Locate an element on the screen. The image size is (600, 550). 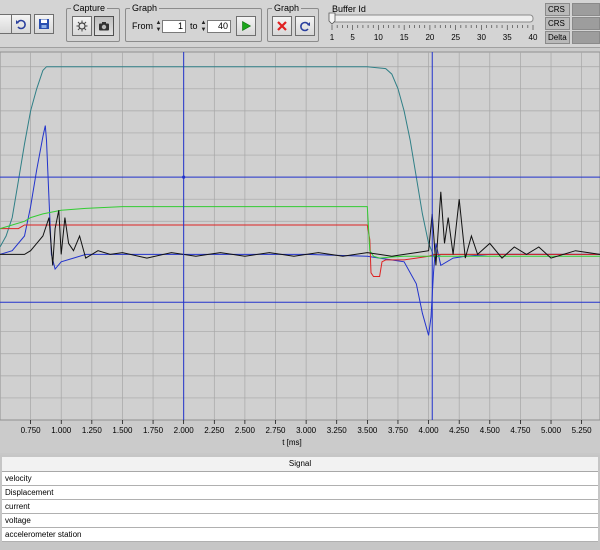
undo-icon is located at coordinates (21, 24).